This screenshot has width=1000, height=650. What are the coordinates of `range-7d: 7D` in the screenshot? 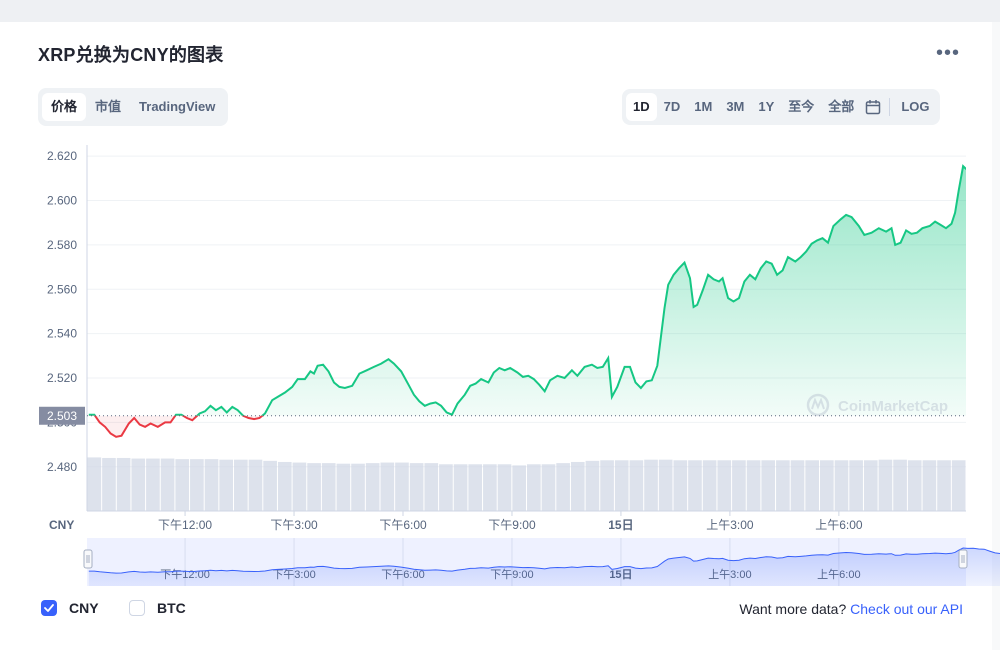 It's located at (672, 107).